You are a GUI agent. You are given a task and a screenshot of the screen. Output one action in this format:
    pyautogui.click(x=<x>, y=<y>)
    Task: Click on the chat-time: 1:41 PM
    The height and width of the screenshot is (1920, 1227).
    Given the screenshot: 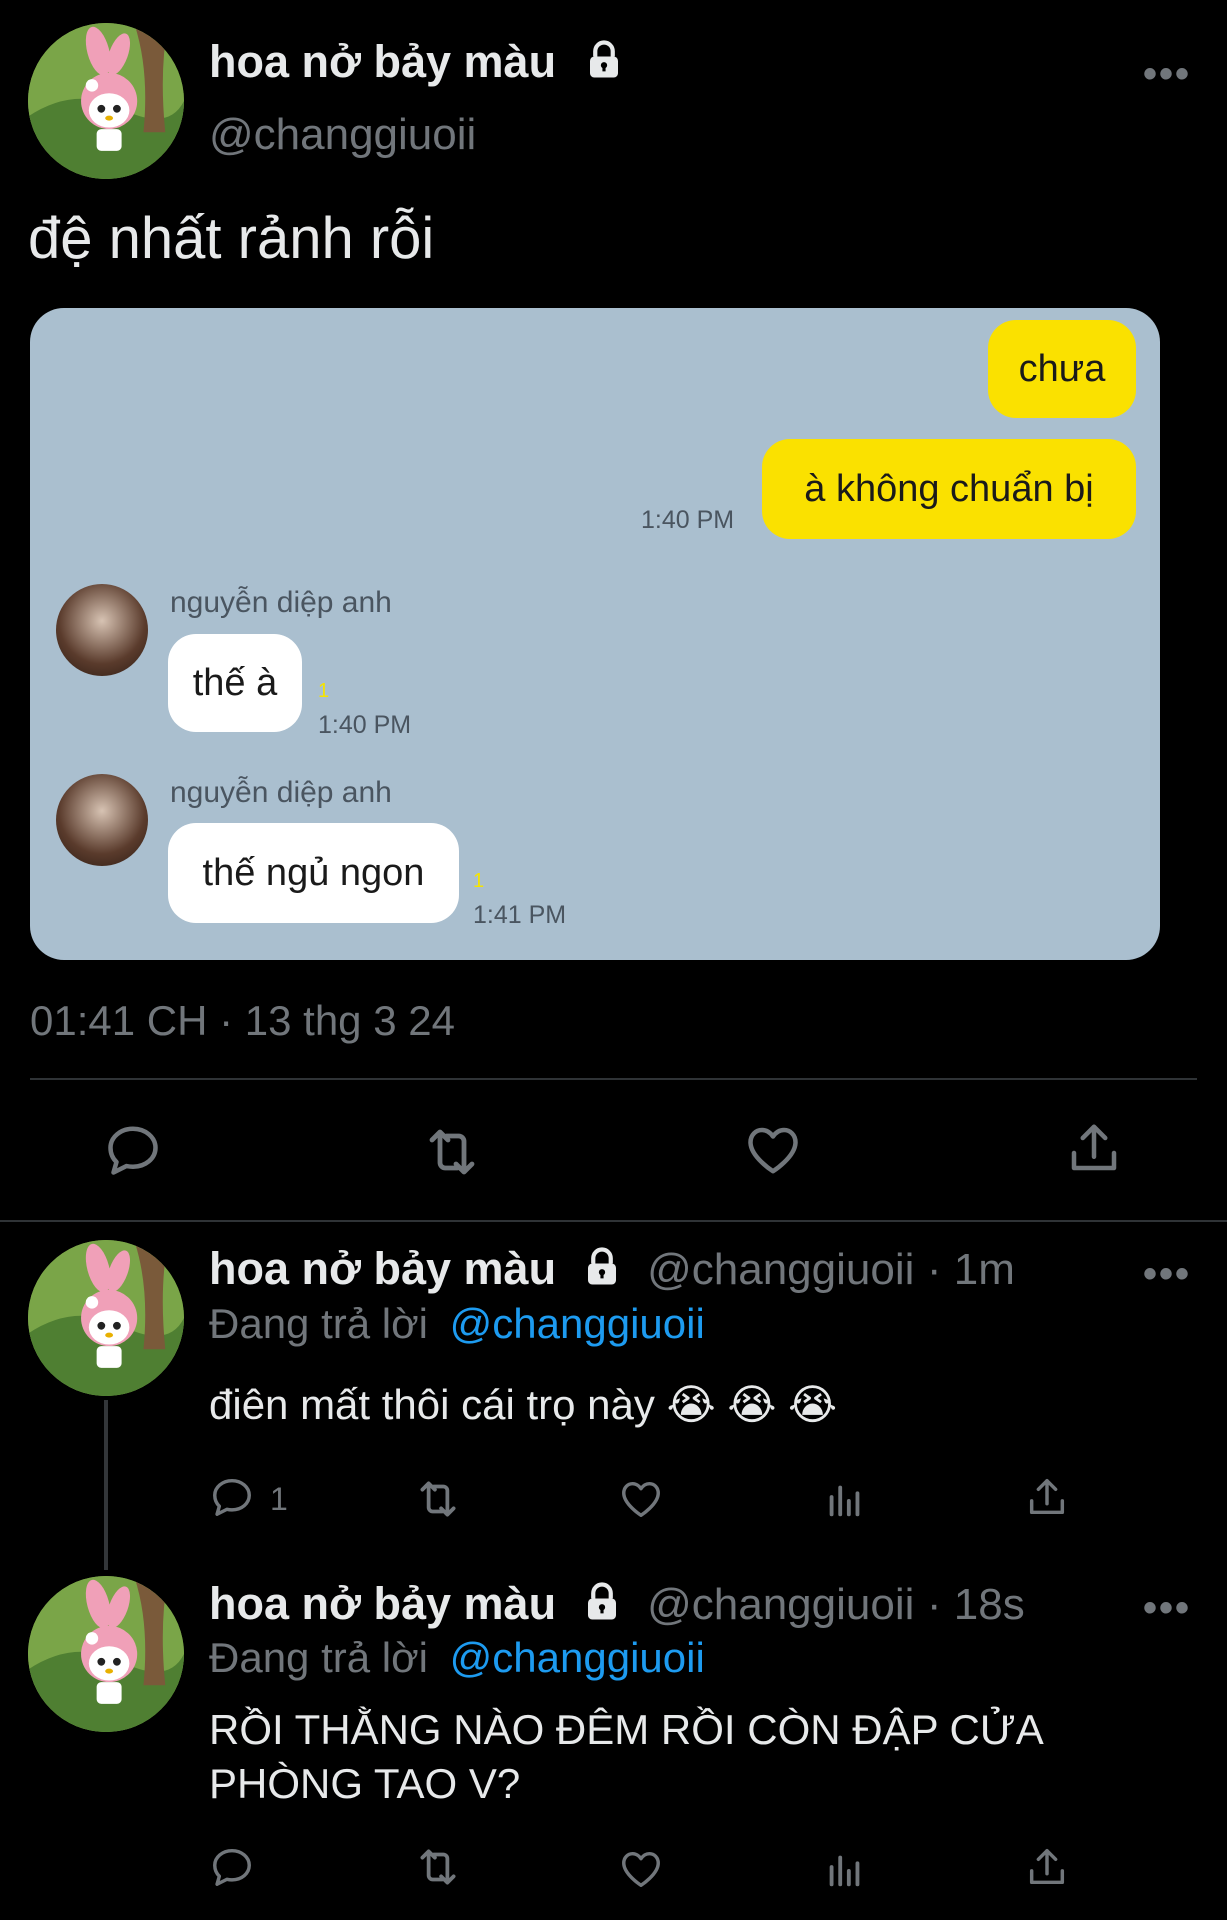 What is the action you would take?
    pyautogui.click(x=520, y=915)
    